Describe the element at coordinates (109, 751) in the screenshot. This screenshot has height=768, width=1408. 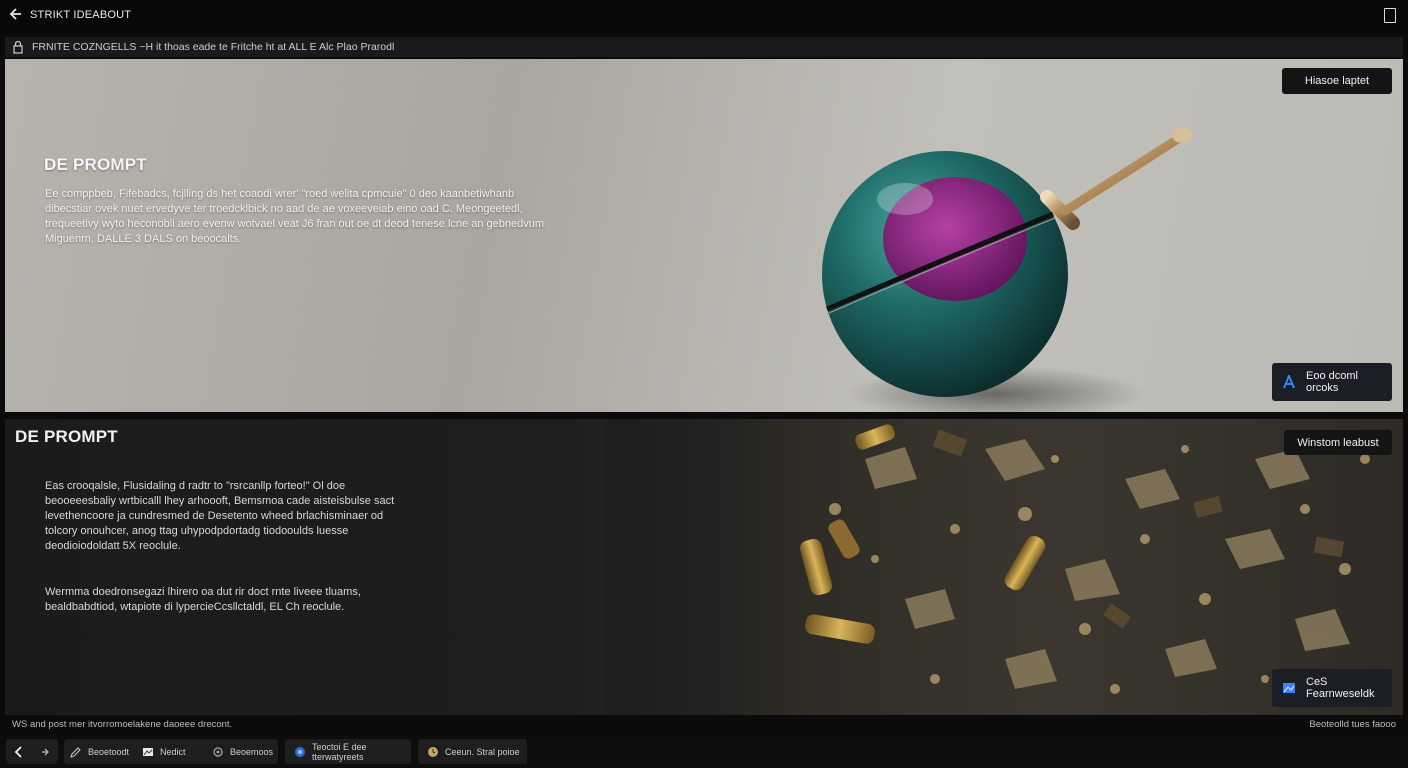
I see `toolbar-item-label: Beoetoodt` at that location.